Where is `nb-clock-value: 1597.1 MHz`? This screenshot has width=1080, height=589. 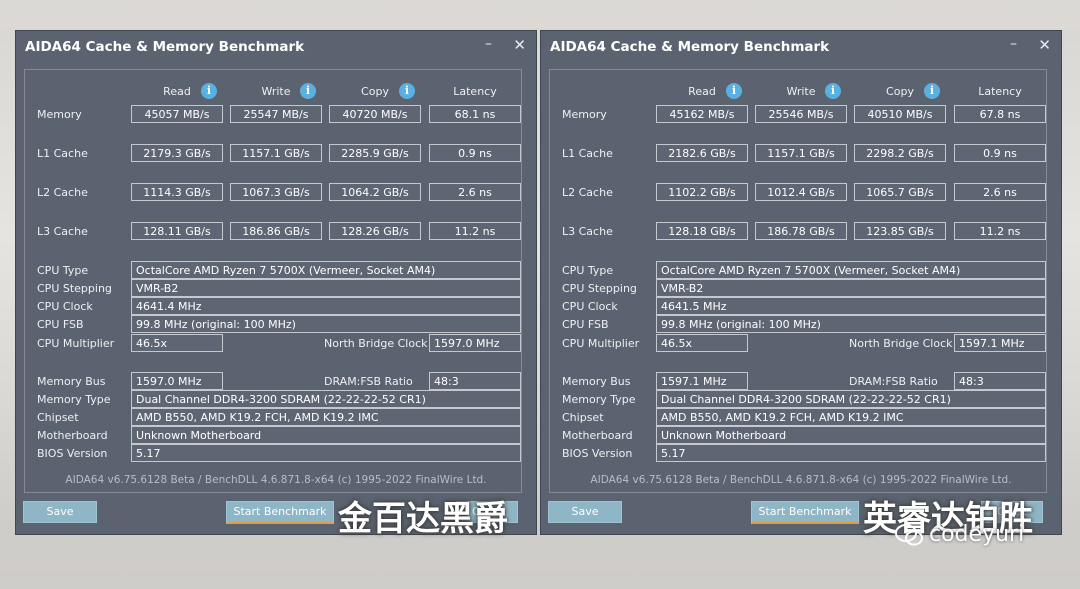 nb-clock-value: 1597.1 MHz is located at coordinates (1000, 343).